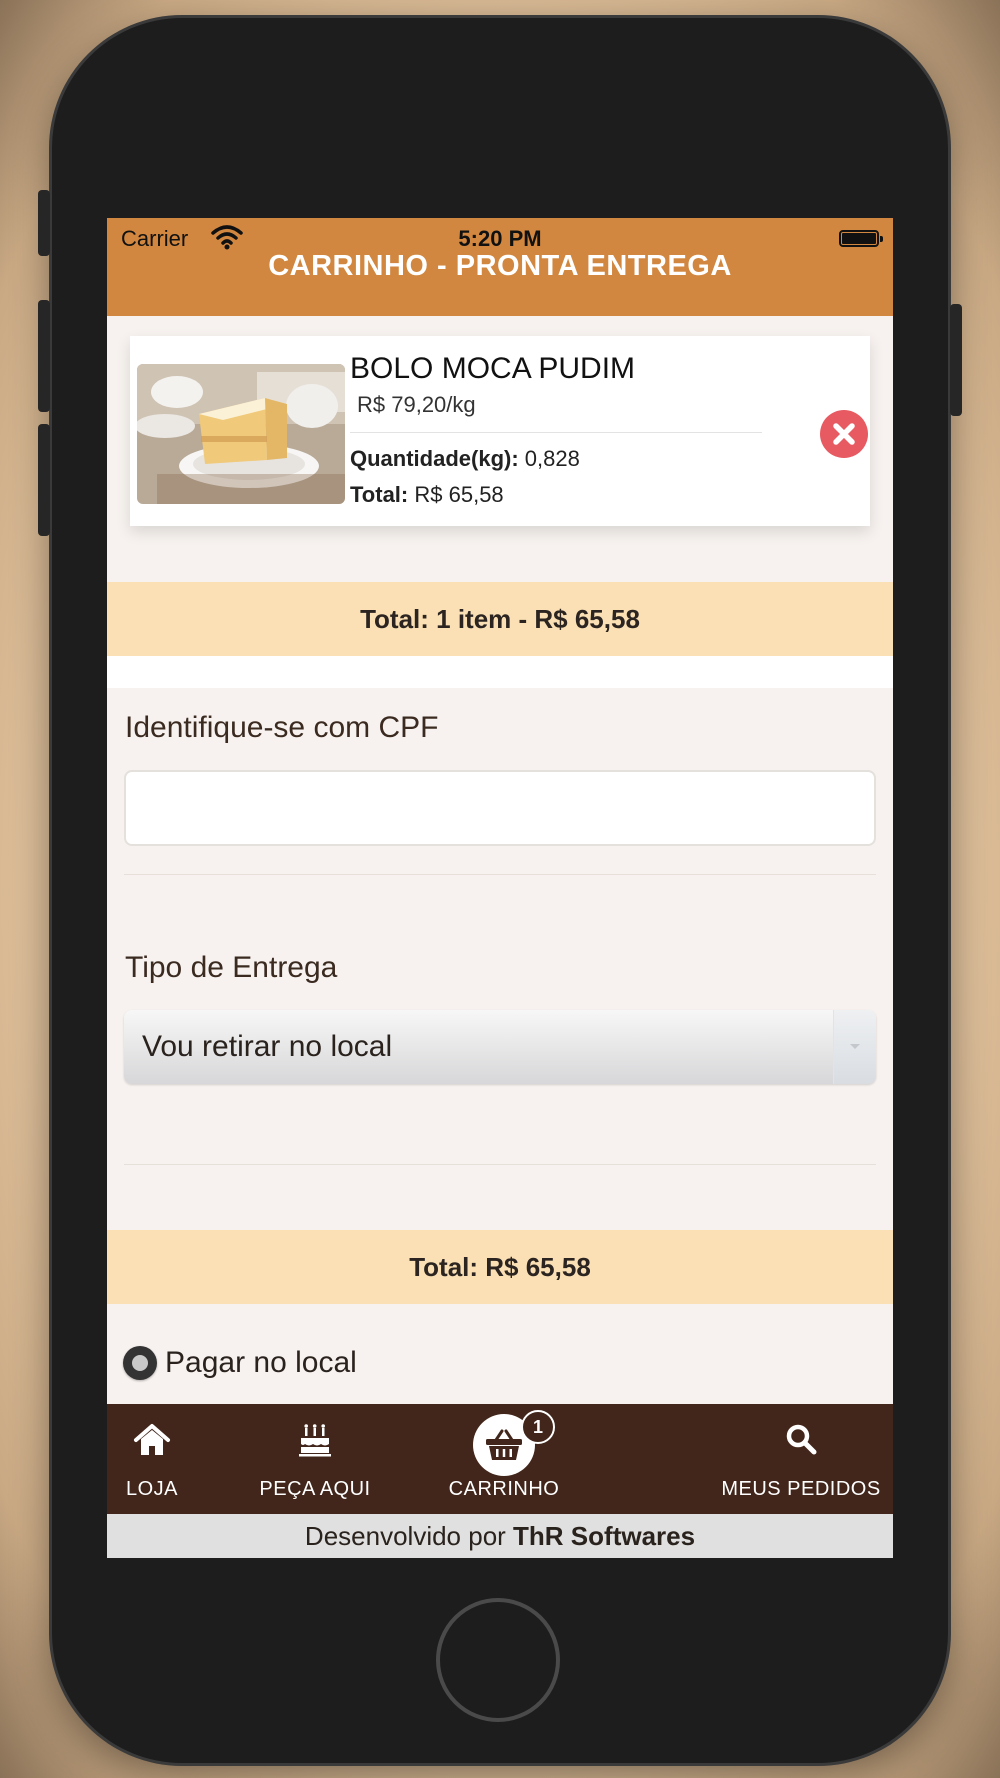 This screenshot has height=1778, width=1000. I want to click on payment-radio, so click(140, 1363).